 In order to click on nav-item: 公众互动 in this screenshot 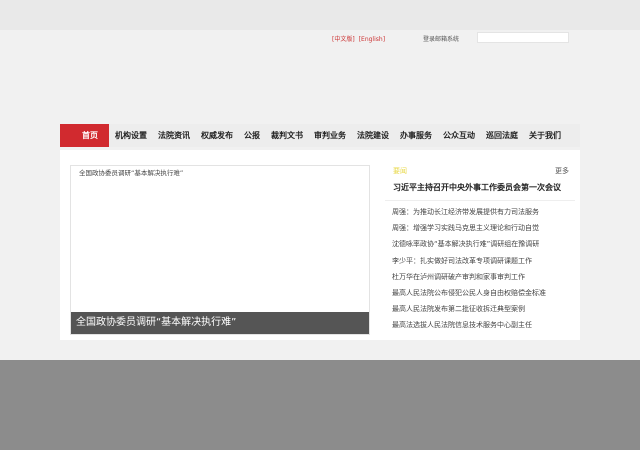, I will do `click(459, 135)`.